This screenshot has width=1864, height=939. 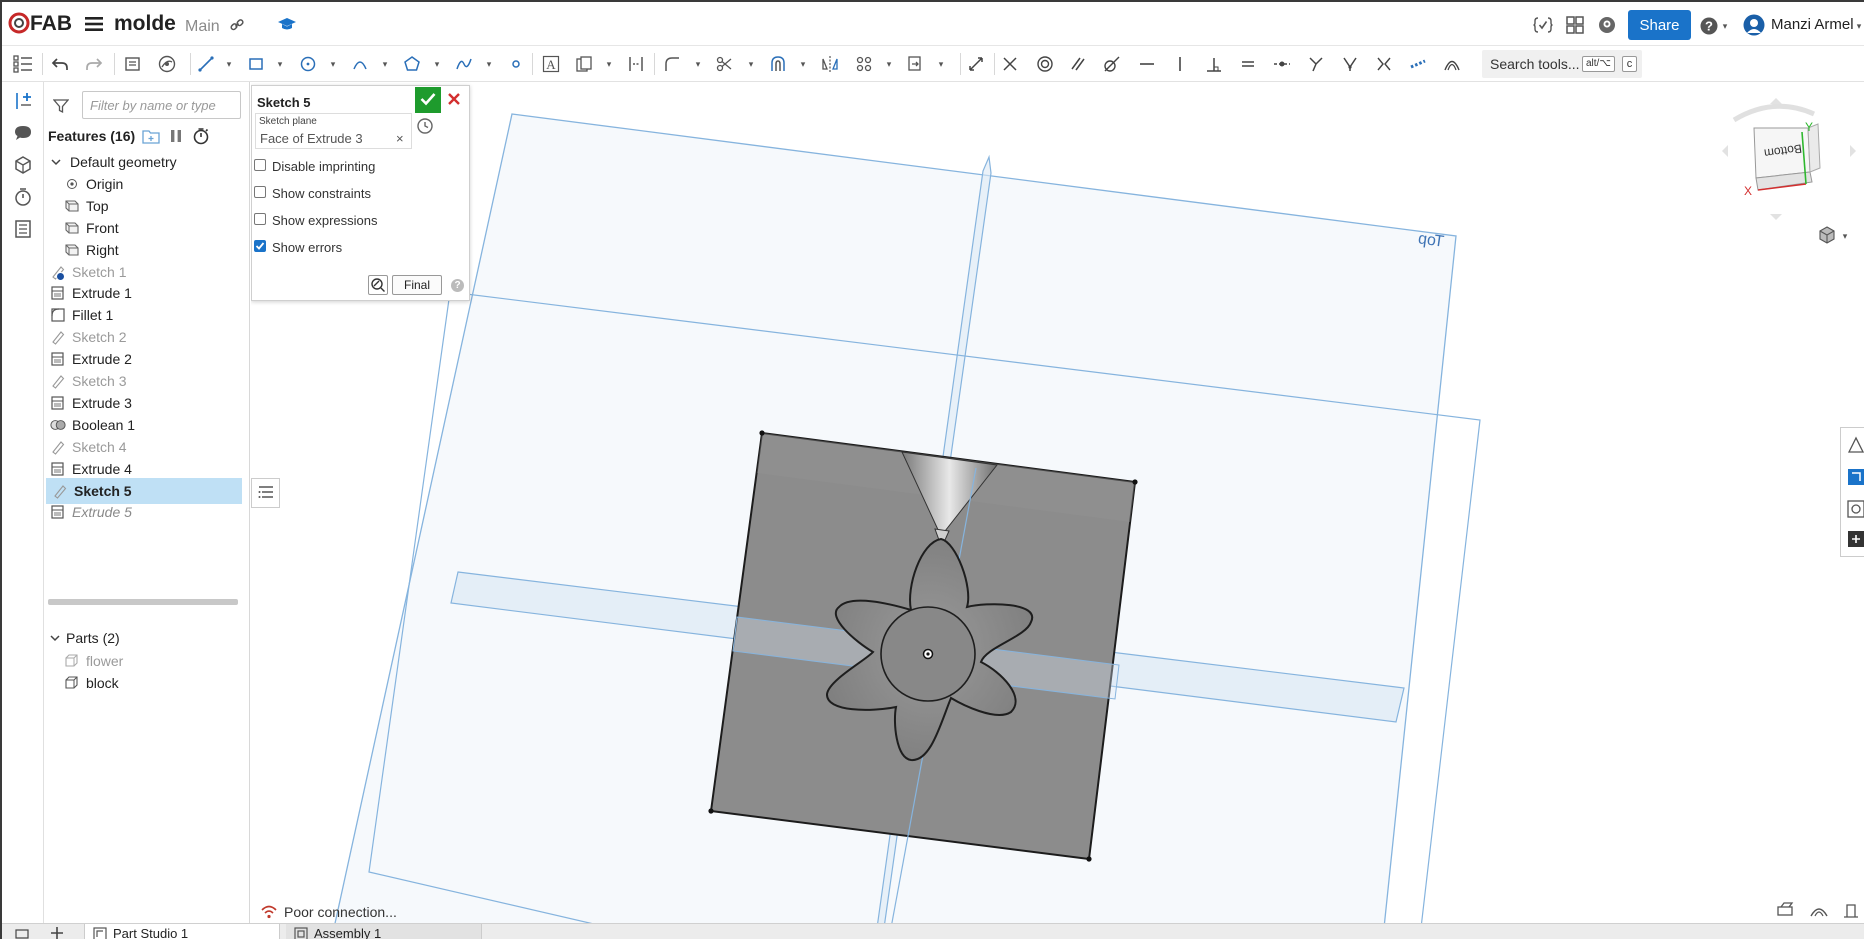 What do you see at coordinates (864, 64) in the screenshot?
I see `pattern-icon` at bounding box center [864, 64].